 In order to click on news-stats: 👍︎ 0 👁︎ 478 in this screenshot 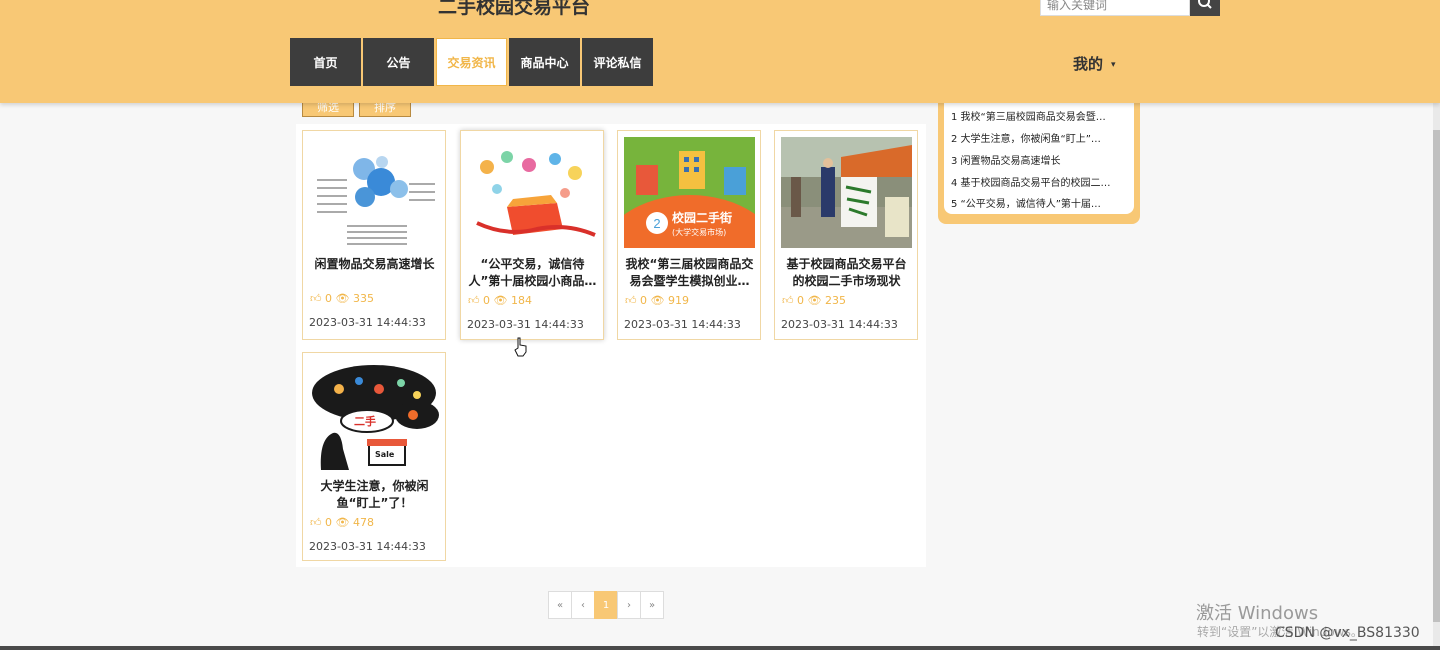, I will do `click(342, 522)`.